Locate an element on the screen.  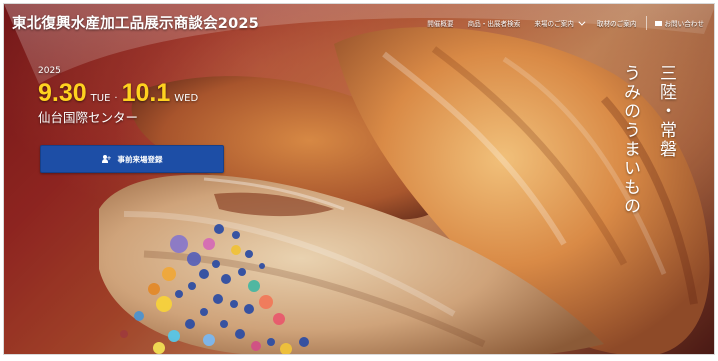
nav-exhibitor-search: 商品・出展者検索 is located at coordinates (494, 23).